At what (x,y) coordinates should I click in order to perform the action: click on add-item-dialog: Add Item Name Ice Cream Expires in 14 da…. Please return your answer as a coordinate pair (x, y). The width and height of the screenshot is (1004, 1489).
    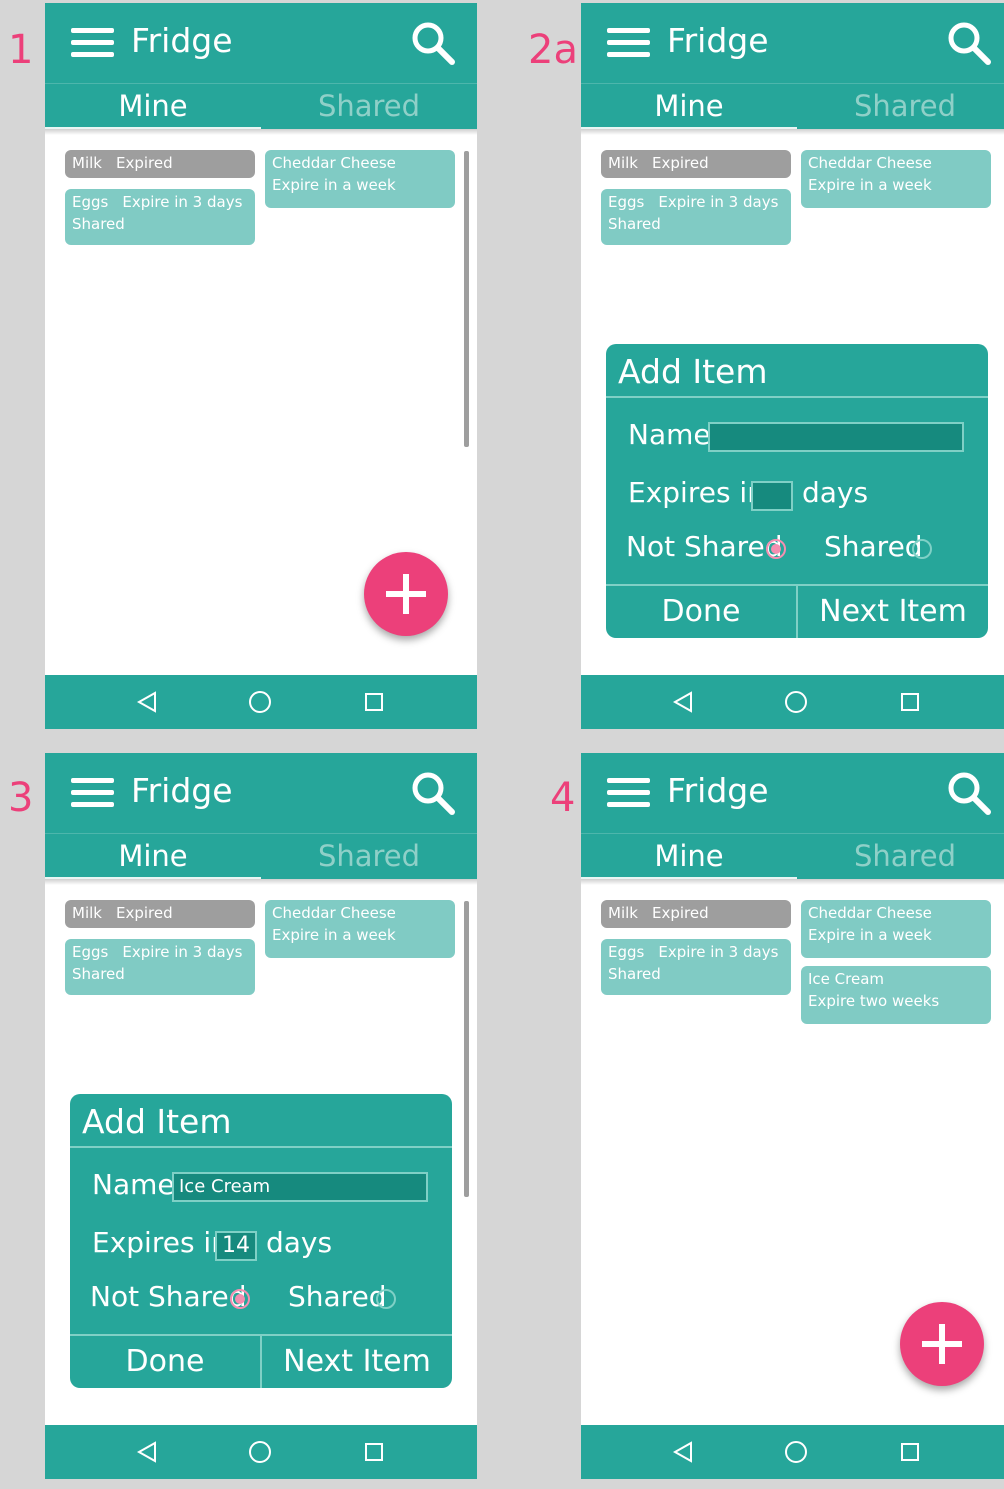
    Looking at the image, I should click on (261, 1241).